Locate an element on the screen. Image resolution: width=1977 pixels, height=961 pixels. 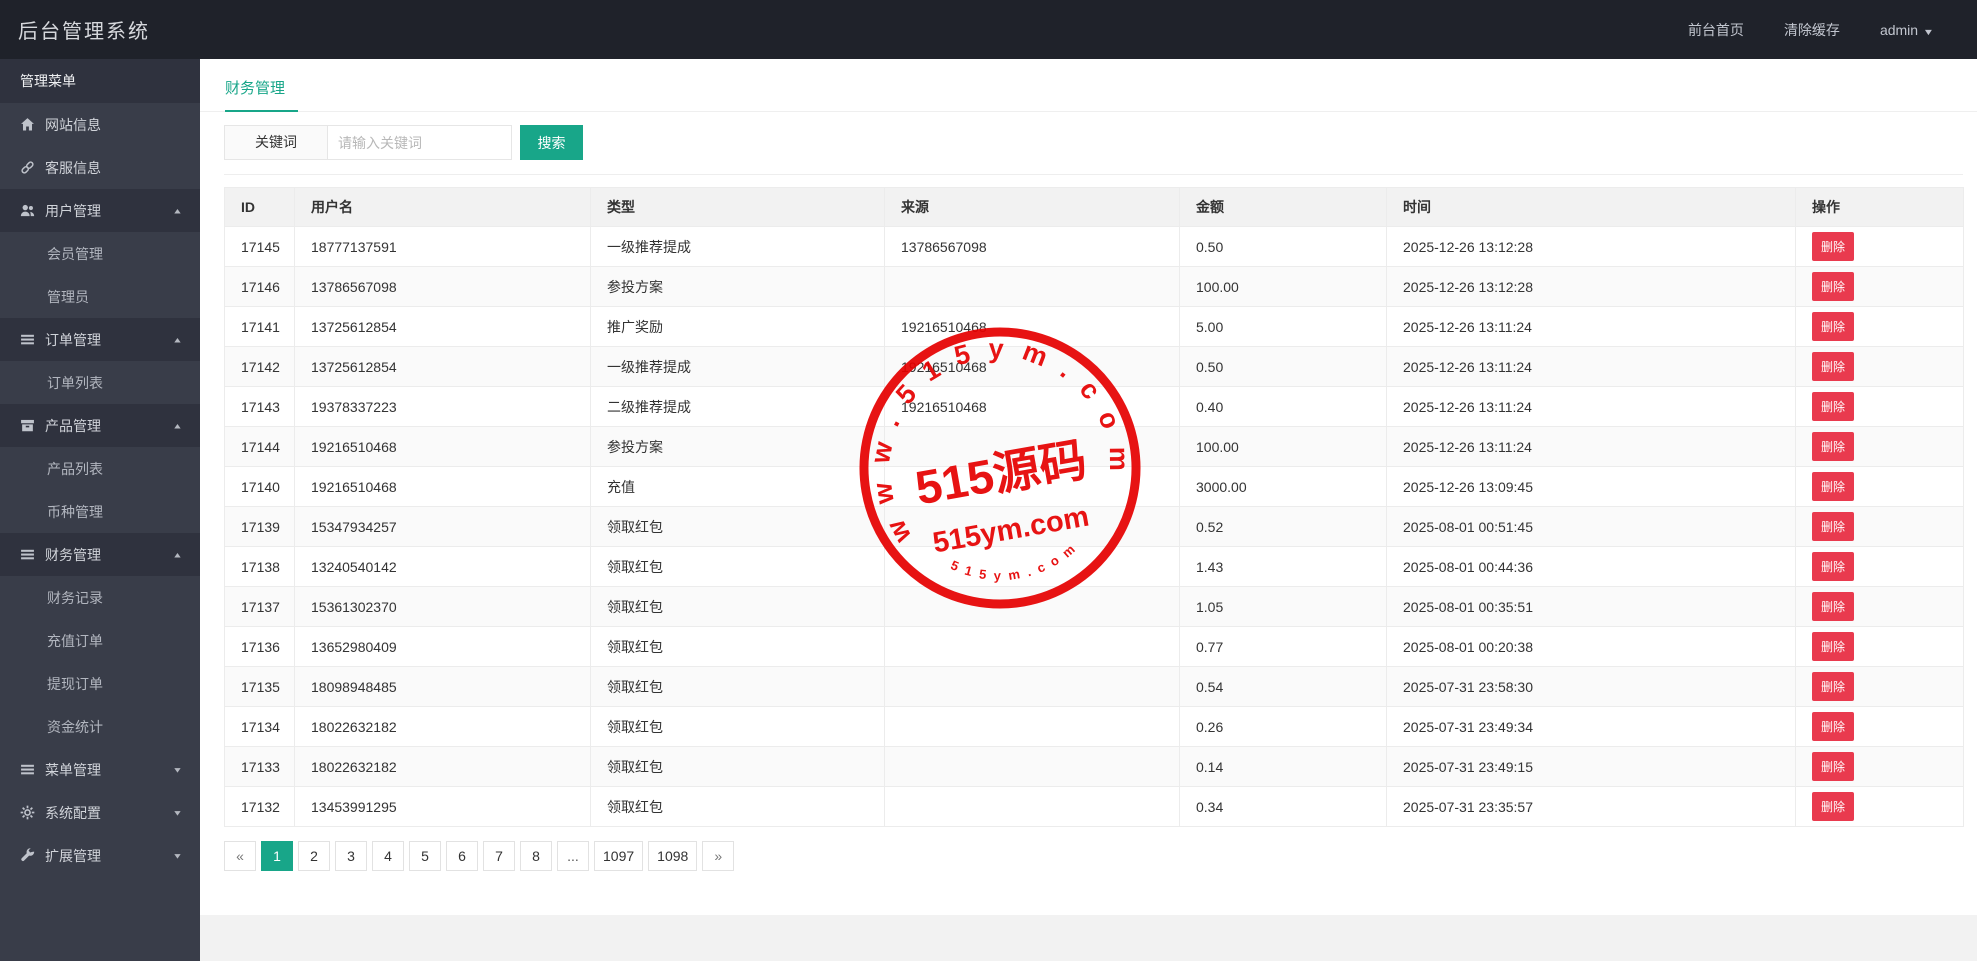
search-button: 搜索 is located at coordinates (551, 142).